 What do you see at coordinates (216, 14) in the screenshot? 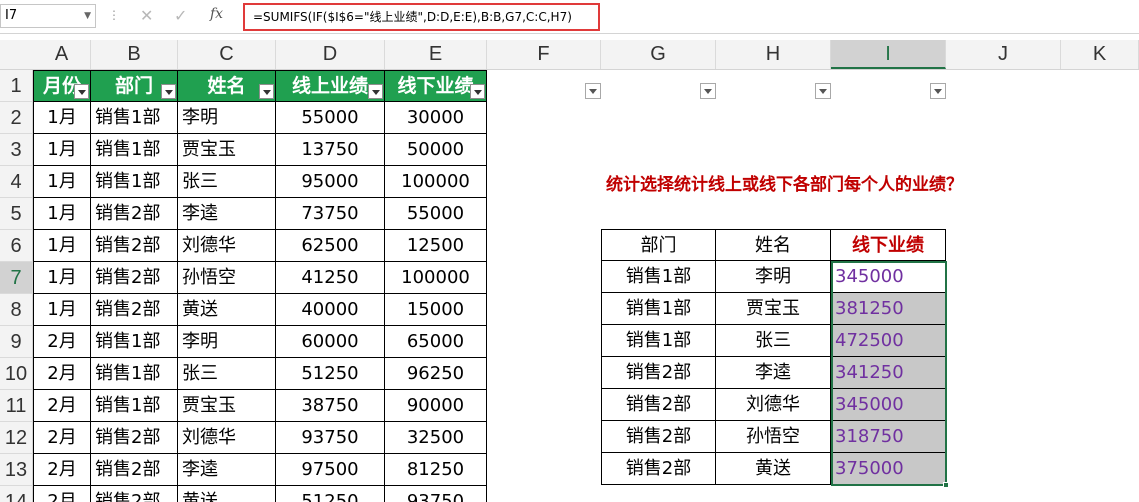
I see `insert-function-icon: fx` at bounding box center [216, 14].